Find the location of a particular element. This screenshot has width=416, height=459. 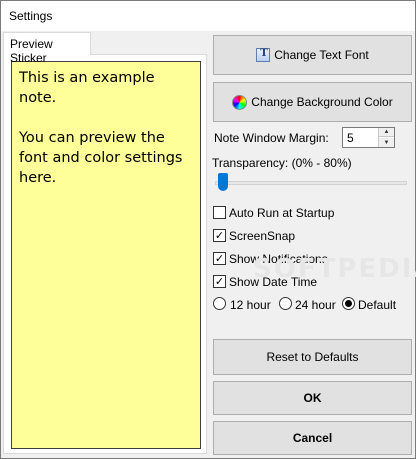

radio-24-hour-label: 24 hour is located at coordinates (315, 305).